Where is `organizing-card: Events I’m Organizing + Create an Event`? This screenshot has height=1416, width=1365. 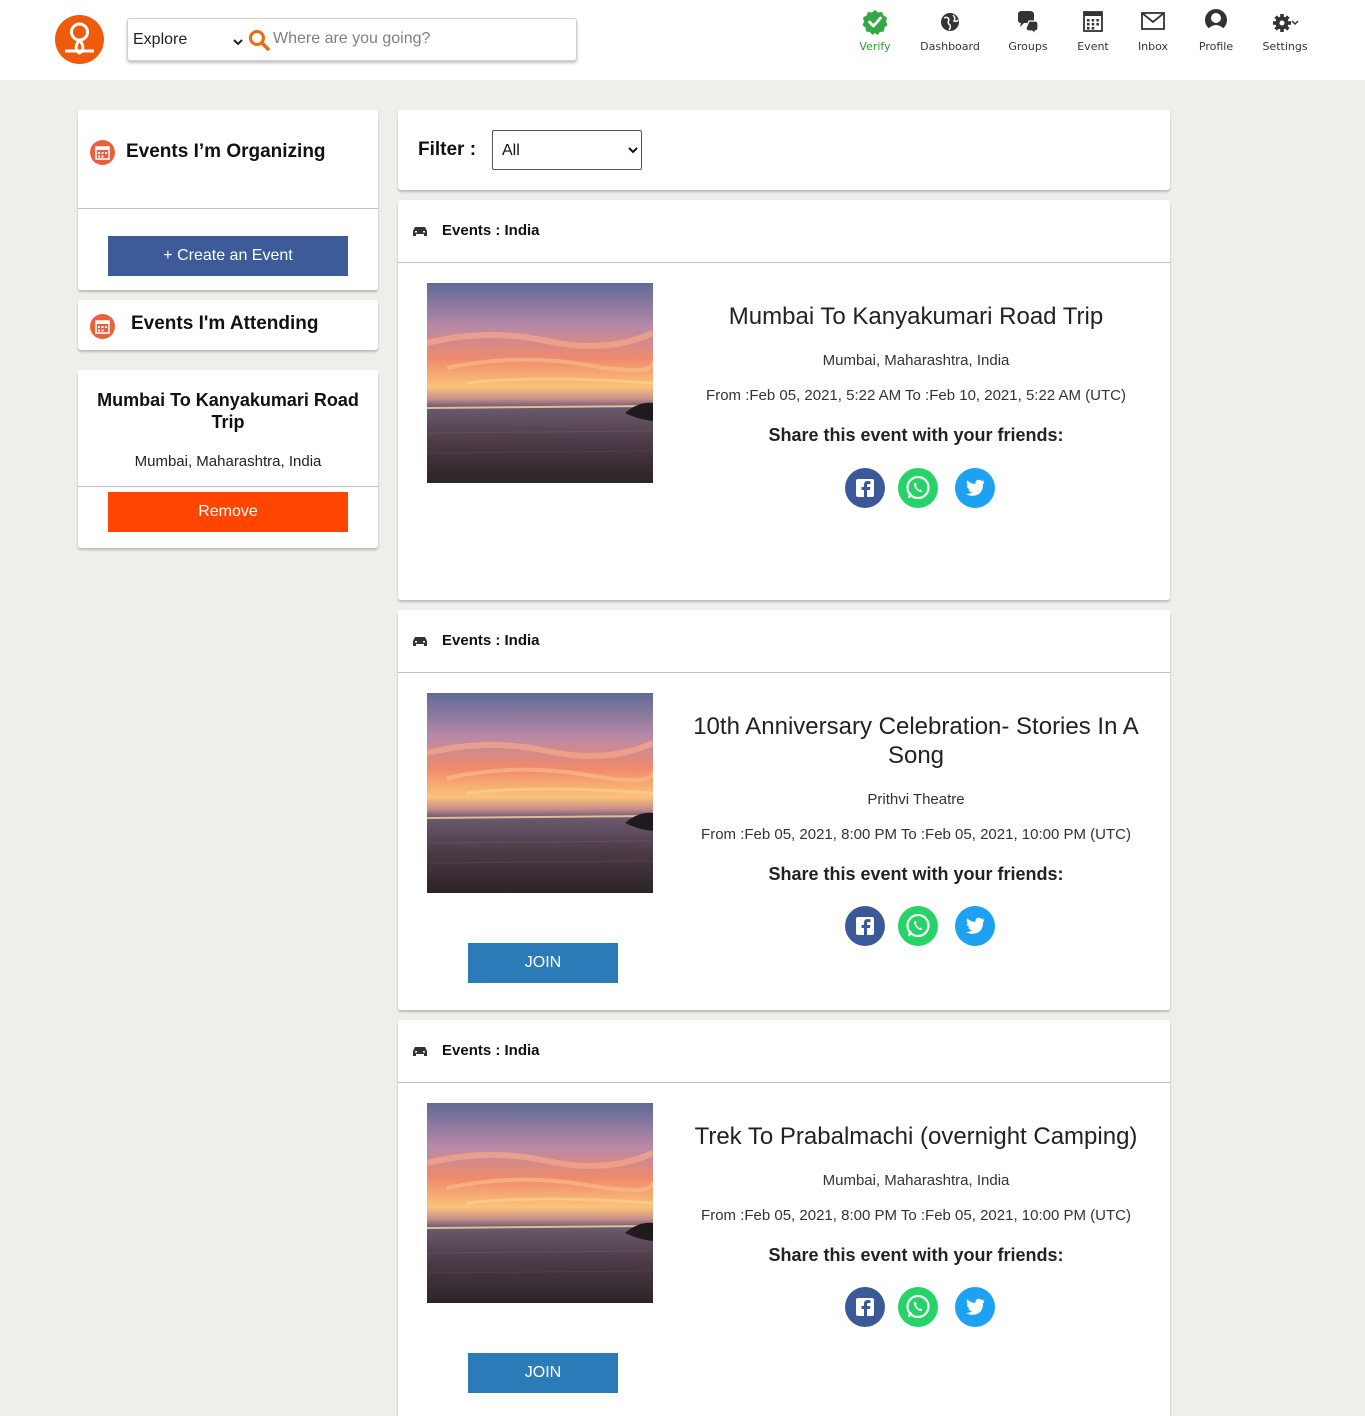
organizing-card: Events I’m Organizing + Create an Event is located at coordinates (228, 200).